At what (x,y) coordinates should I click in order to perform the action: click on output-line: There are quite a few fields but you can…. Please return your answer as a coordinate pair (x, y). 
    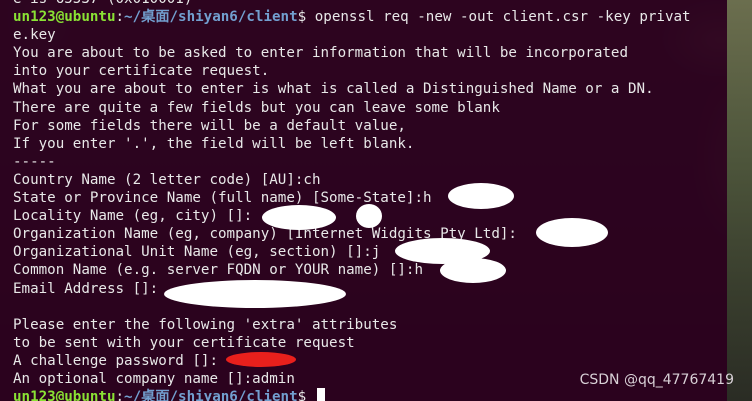
    Looking at the image, I should click on (256, 107).